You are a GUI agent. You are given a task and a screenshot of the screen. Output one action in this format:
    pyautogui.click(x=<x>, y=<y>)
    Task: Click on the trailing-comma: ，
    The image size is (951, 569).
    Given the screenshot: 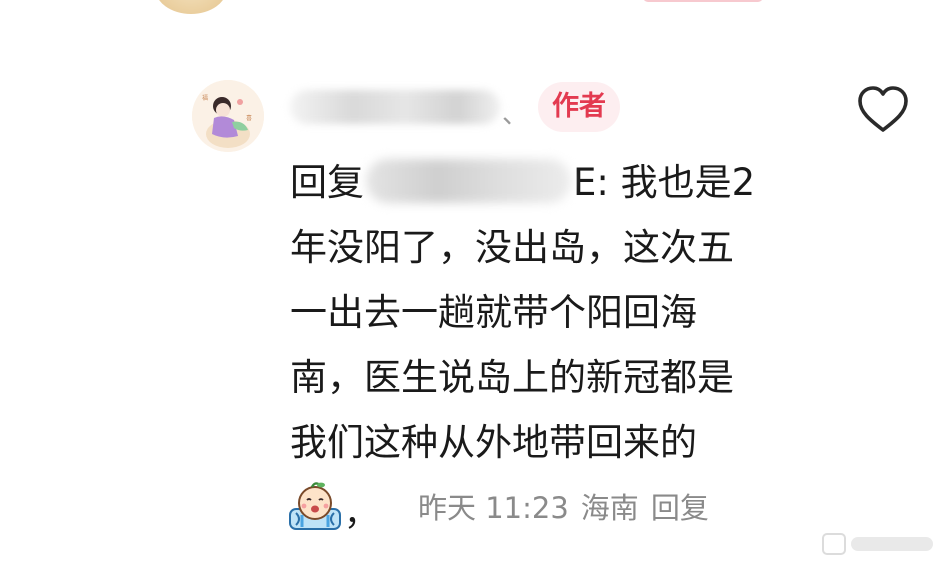 What is the action you would take?
    pyautogui.click(x=361, y=513)
    